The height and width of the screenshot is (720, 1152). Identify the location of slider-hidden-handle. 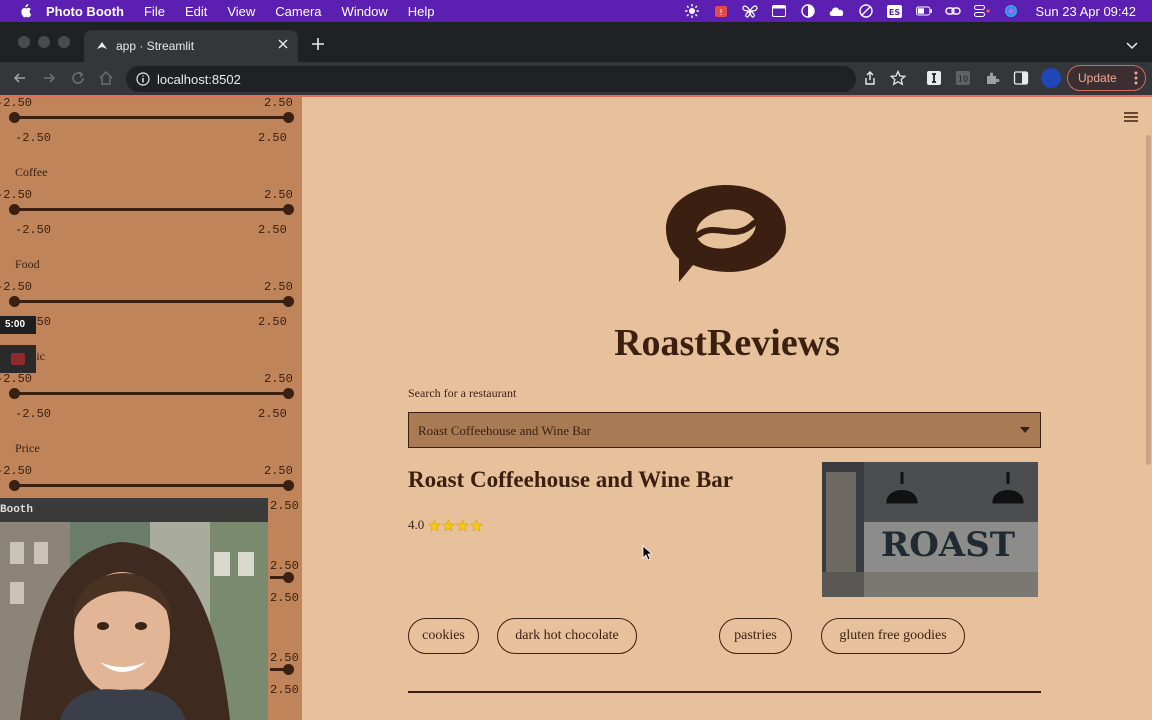
(288, 577).